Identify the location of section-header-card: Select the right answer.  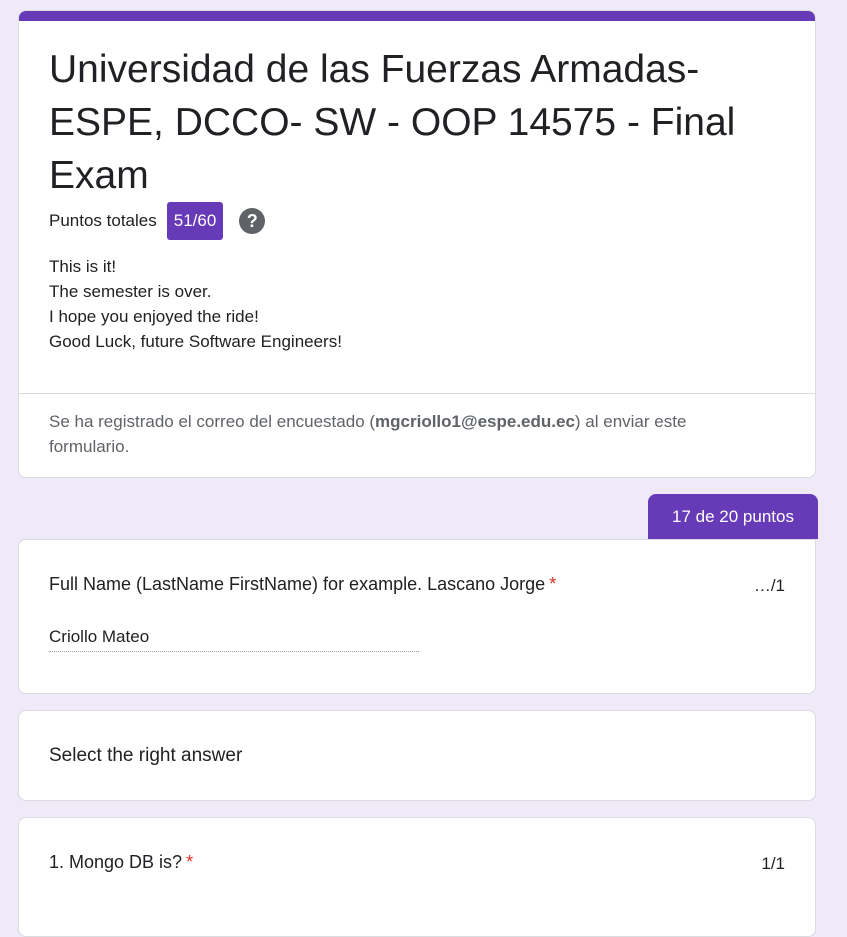
(417, 755).